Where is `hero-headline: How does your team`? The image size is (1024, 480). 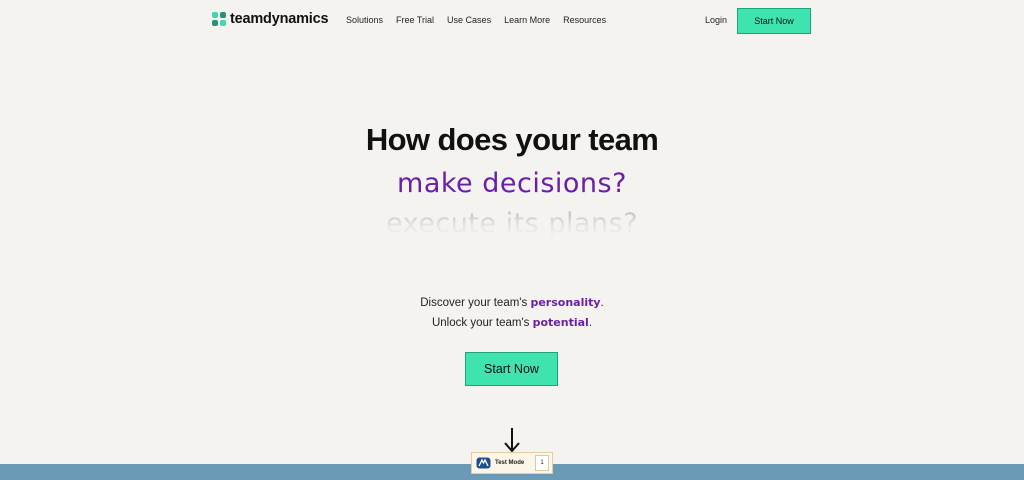 hero-headline: How does your team is located at coordinates (512, 139).